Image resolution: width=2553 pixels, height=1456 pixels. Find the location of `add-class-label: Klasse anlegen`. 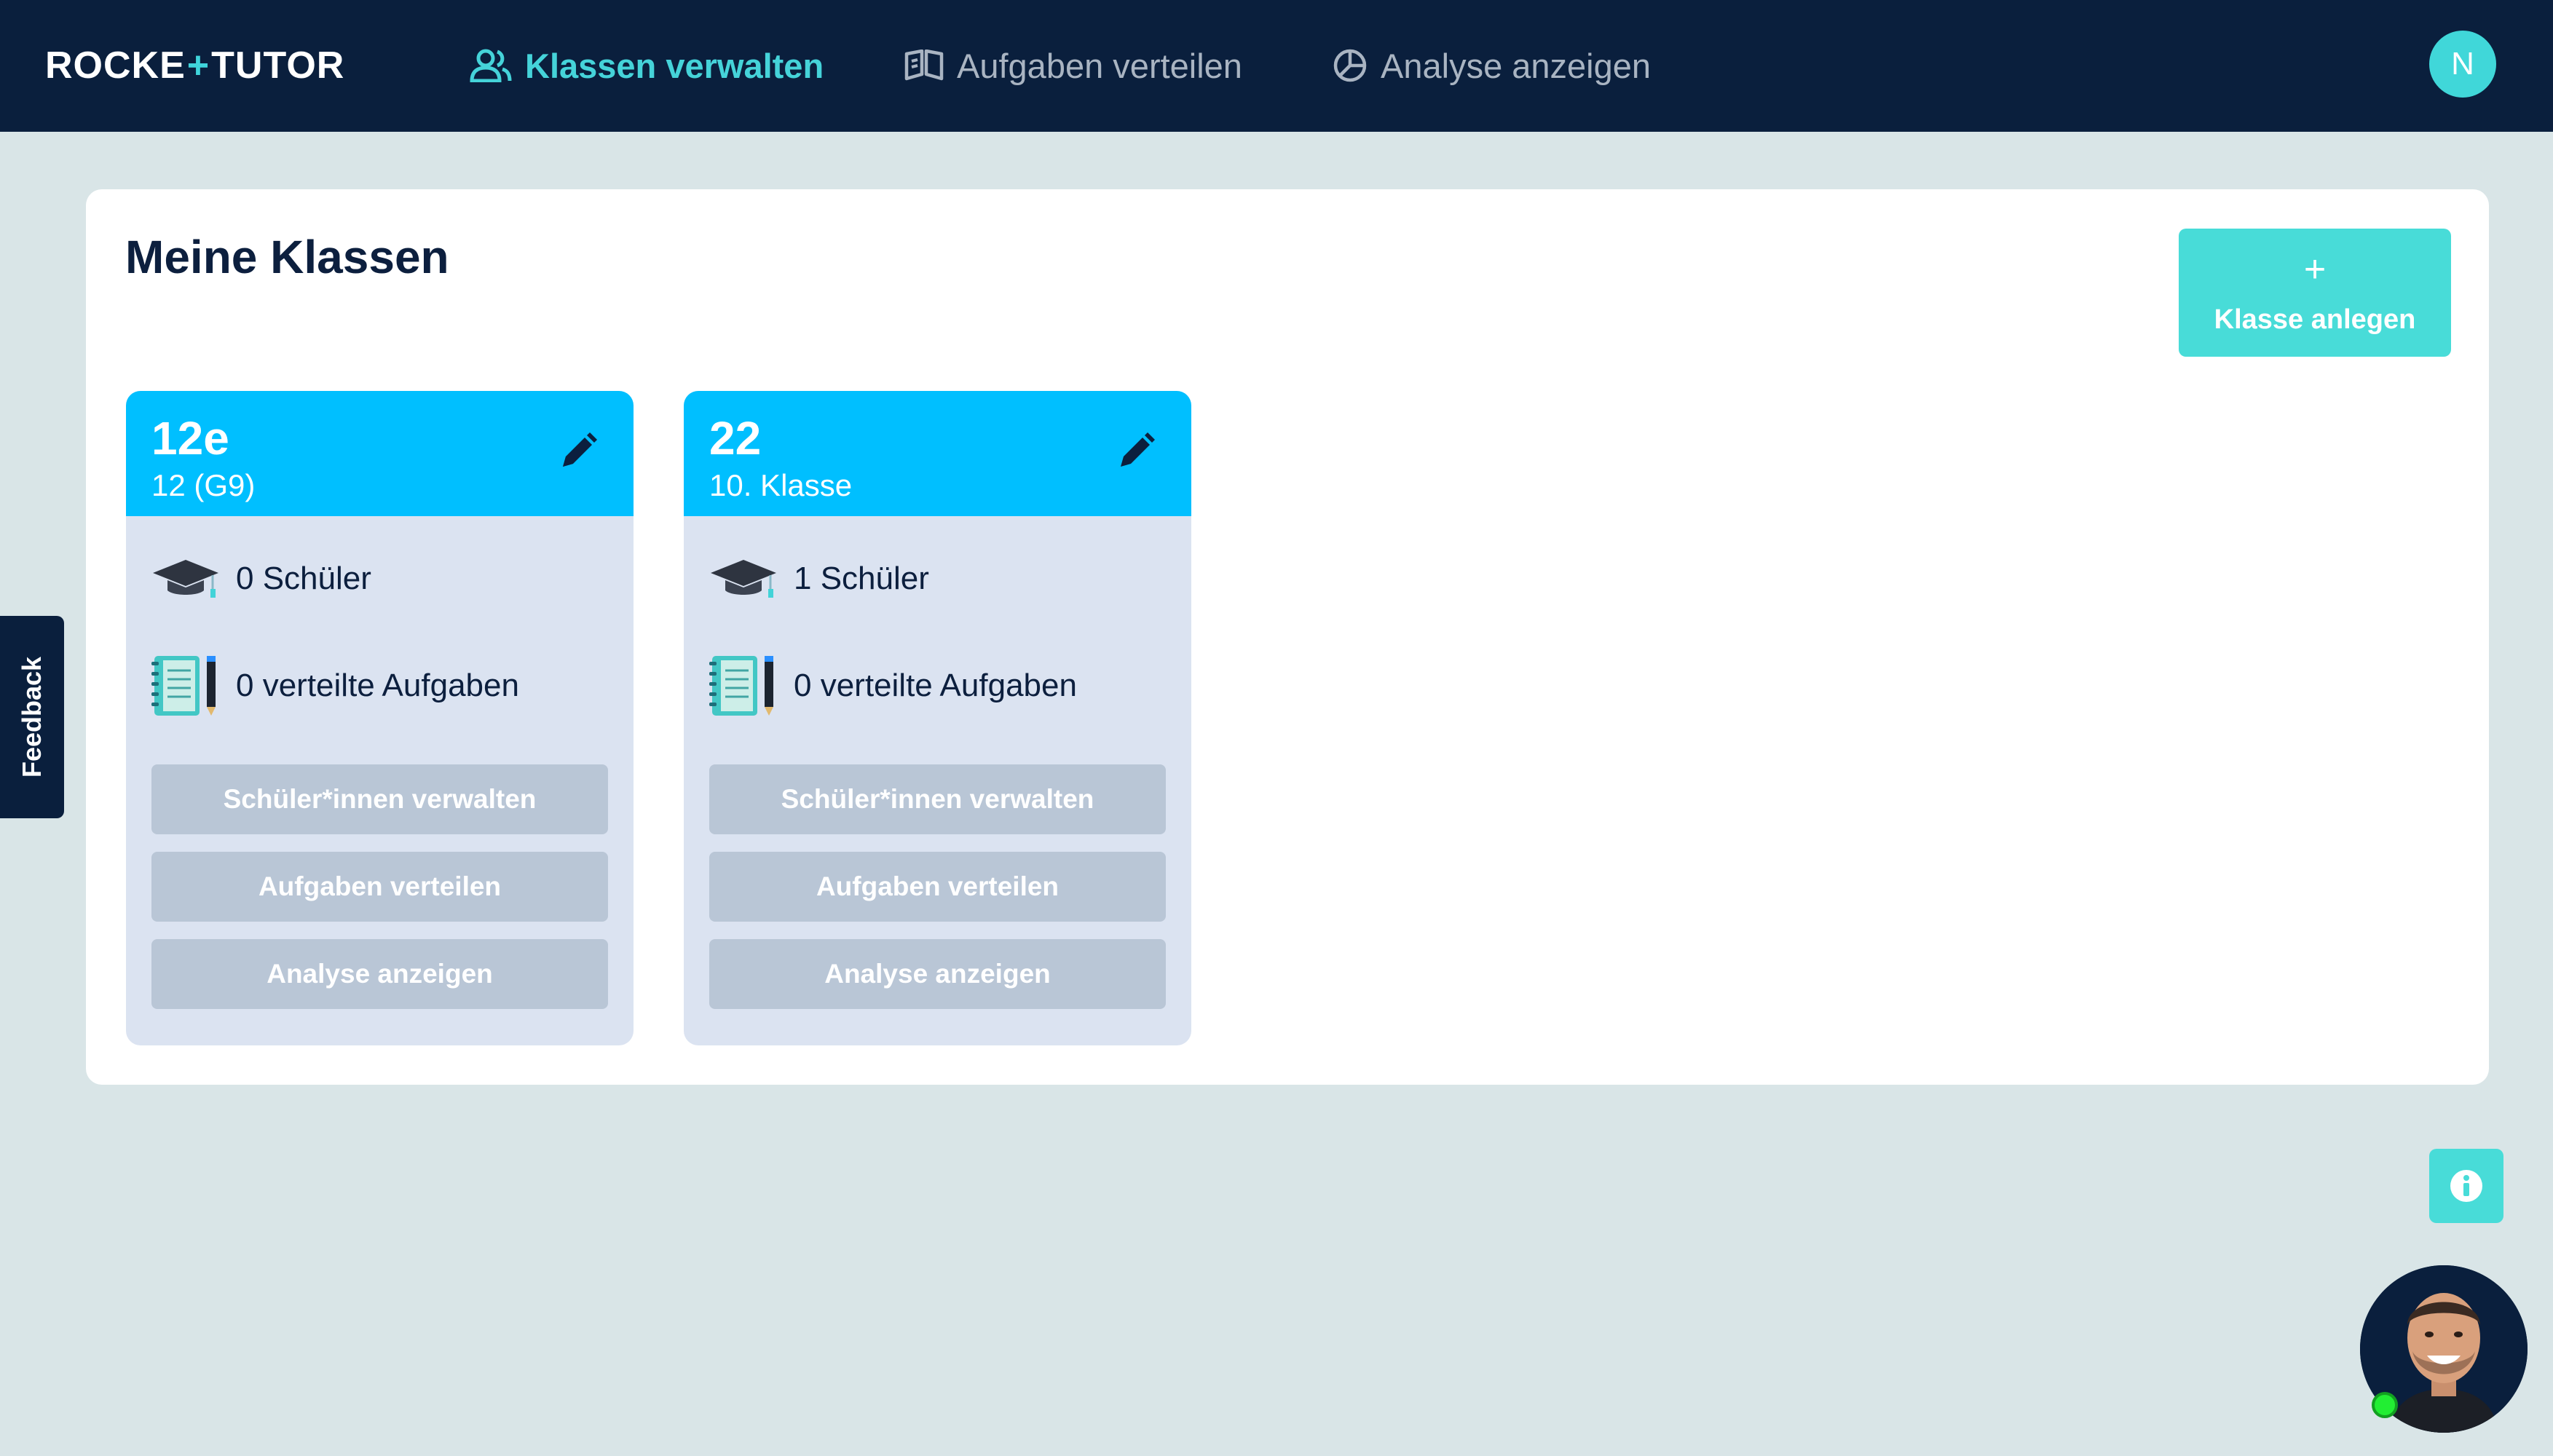

add-class-label: Klasse anlegen is located at coordinates (2315, 319).